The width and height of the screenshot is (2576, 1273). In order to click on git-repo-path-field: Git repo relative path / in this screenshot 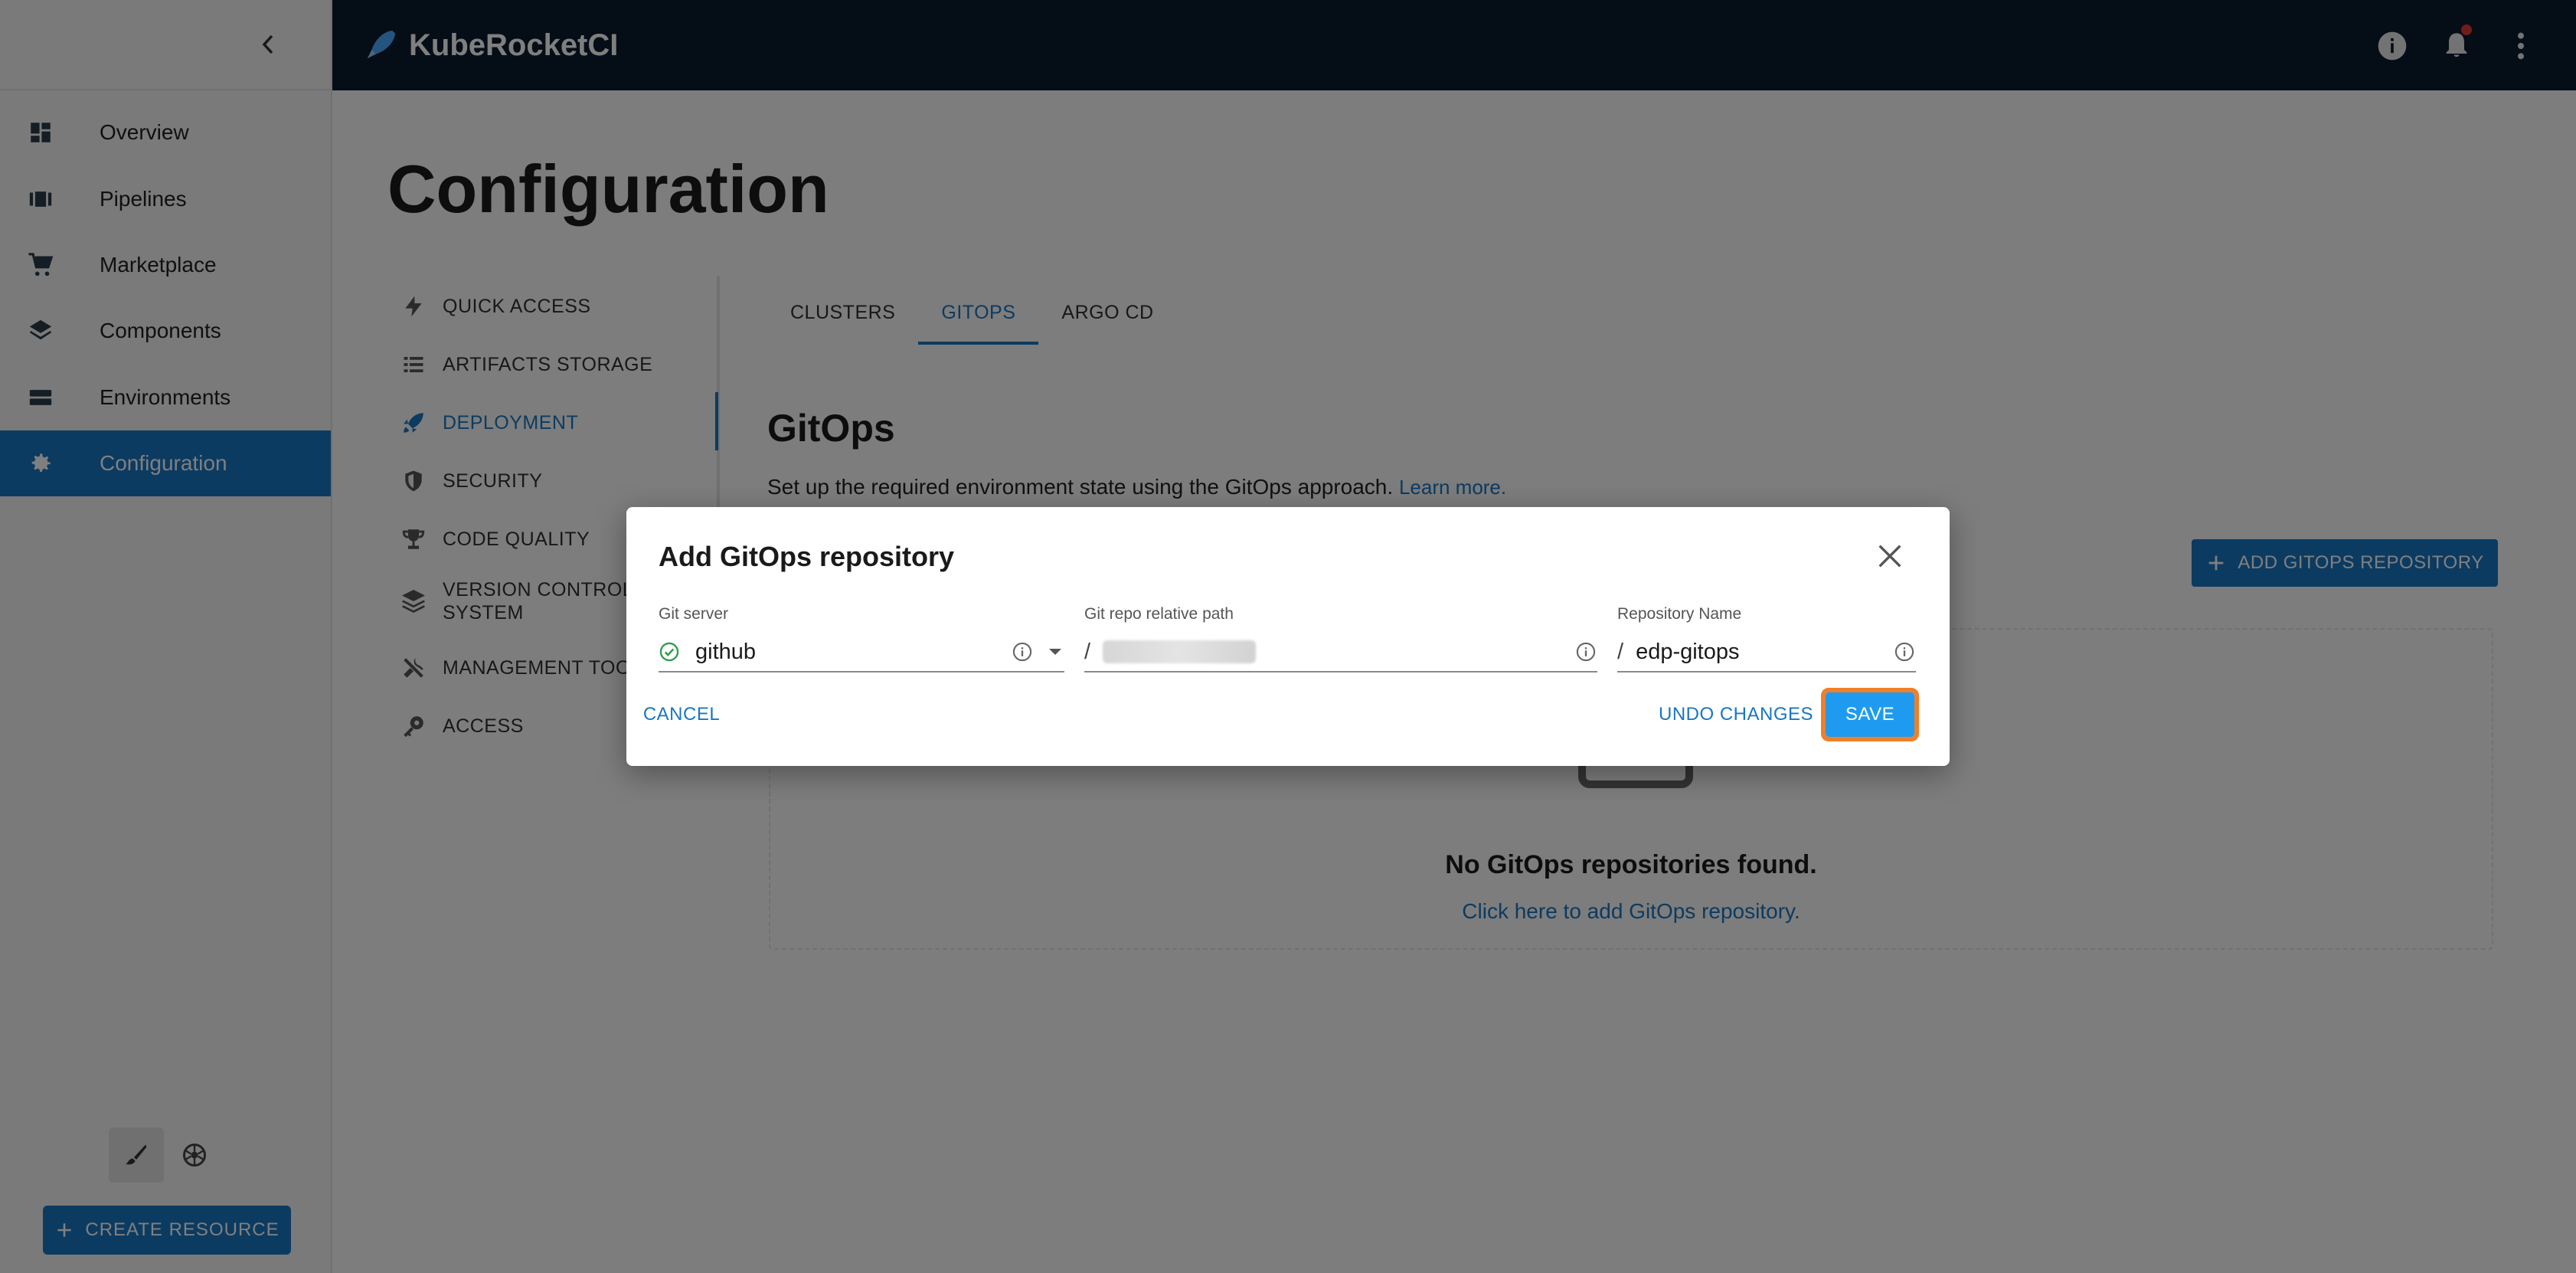, I will do `click(1340, 638)`.